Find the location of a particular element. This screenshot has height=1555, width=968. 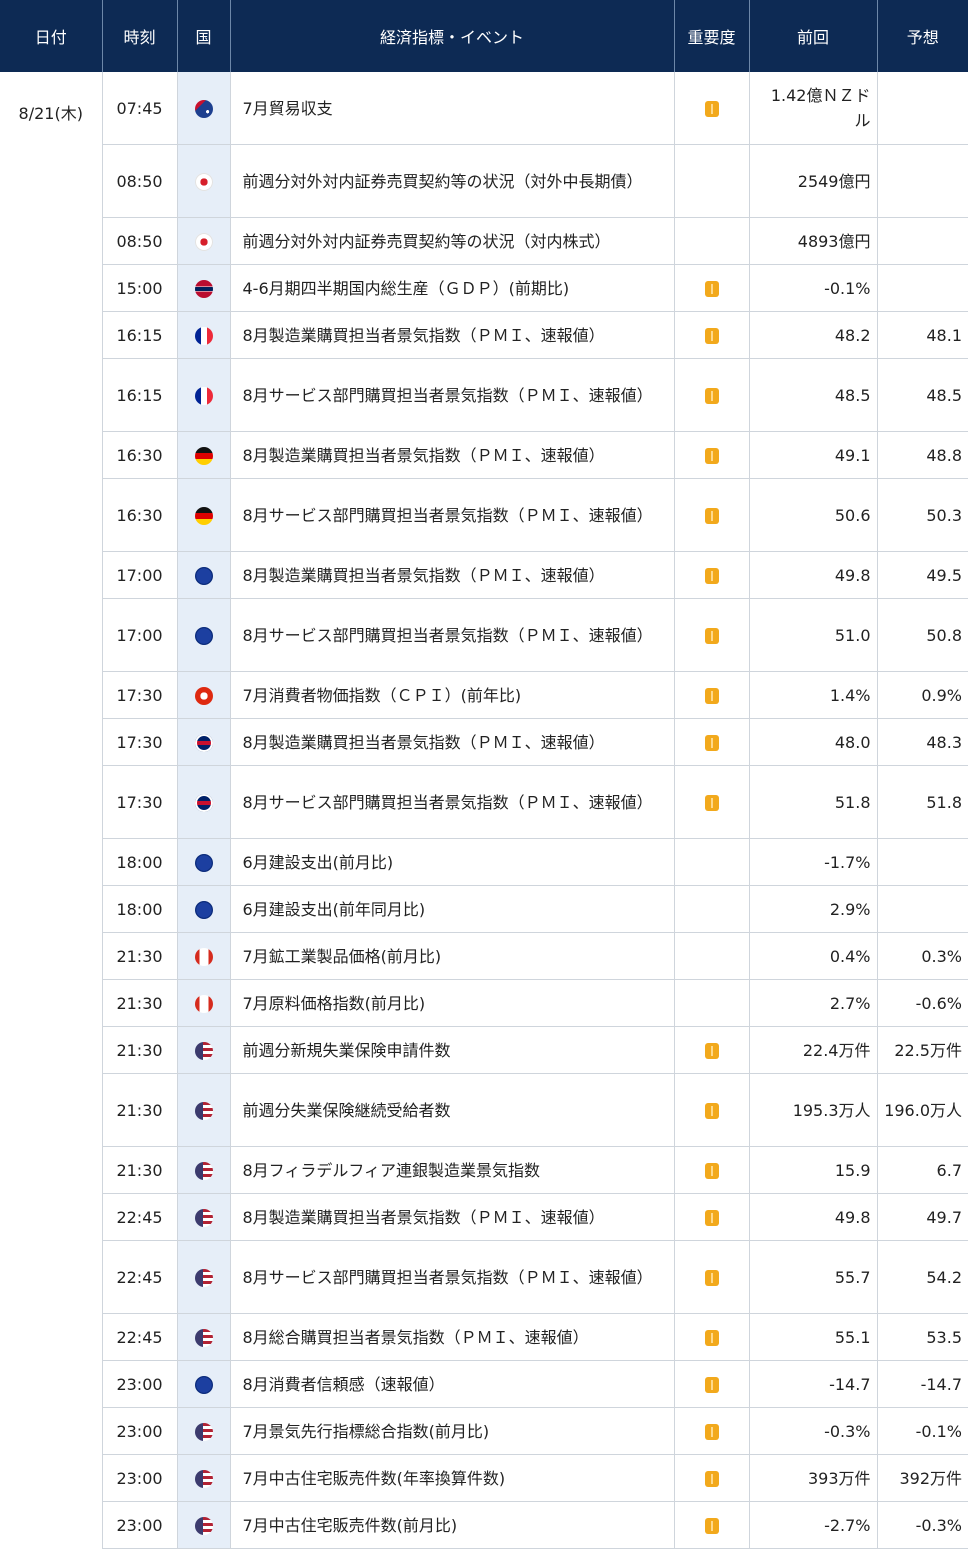

previous-cell: 393万件 is located at coordinates (813, 1478).